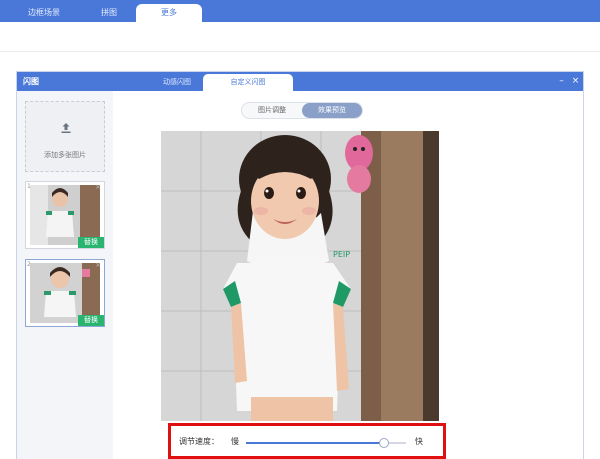  Describe the element at coordinates (199, 441) in the screenshot. I see `speed-label: 调节速度：` at that location.